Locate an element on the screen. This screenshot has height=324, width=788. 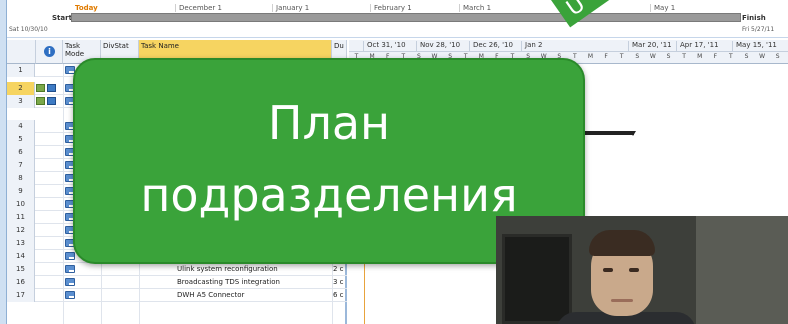
row-number: 8 is located at coordinates (21, 178).